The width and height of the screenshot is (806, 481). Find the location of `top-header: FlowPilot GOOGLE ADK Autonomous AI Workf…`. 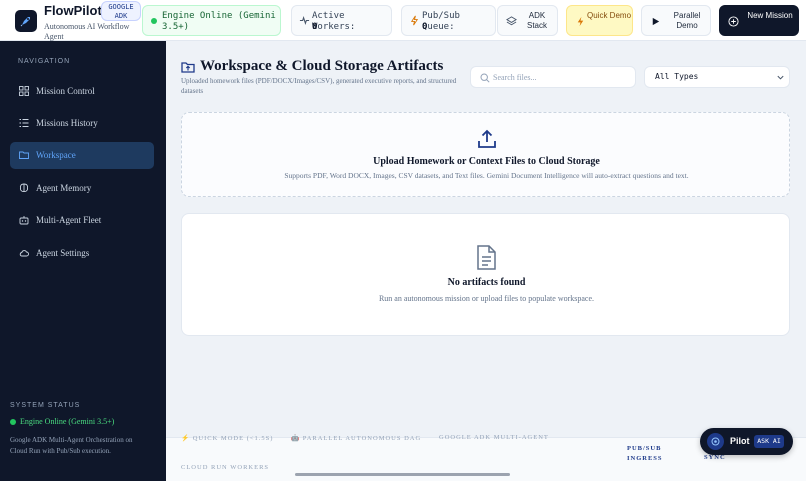

top-header: FlowPilot GOOGLE ADK Autonomous AI Workf… is located at coordinates (403, 20).